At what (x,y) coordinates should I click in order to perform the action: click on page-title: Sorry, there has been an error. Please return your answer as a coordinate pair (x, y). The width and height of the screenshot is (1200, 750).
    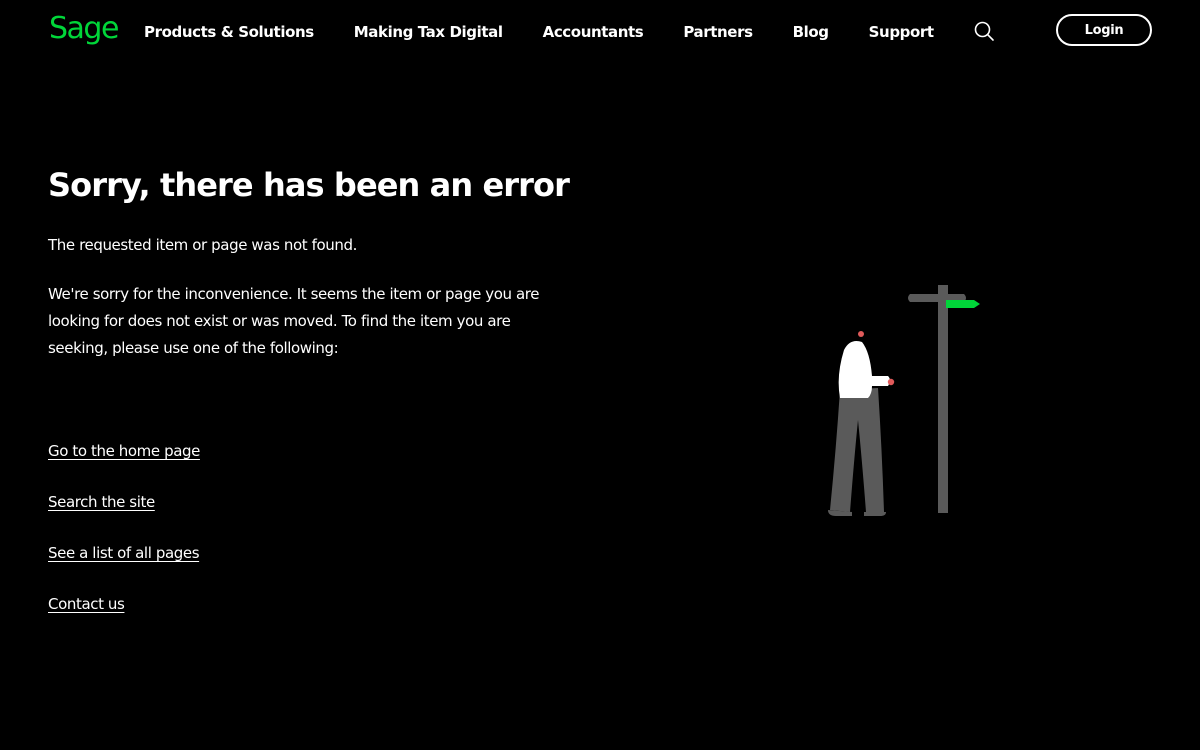
    Looking at the image, I should click on (309, 185).